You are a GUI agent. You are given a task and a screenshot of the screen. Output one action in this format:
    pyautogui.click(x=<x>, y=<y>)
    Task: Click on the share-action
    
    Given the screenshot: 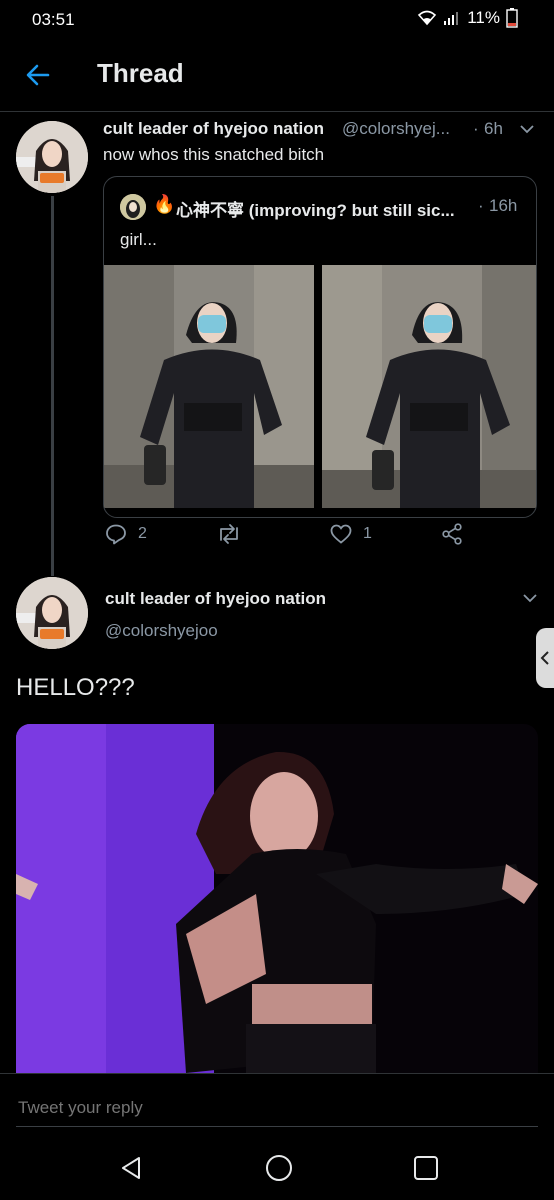 What is the action you would take?
    pyautogui.click(x=452, y=534)
    